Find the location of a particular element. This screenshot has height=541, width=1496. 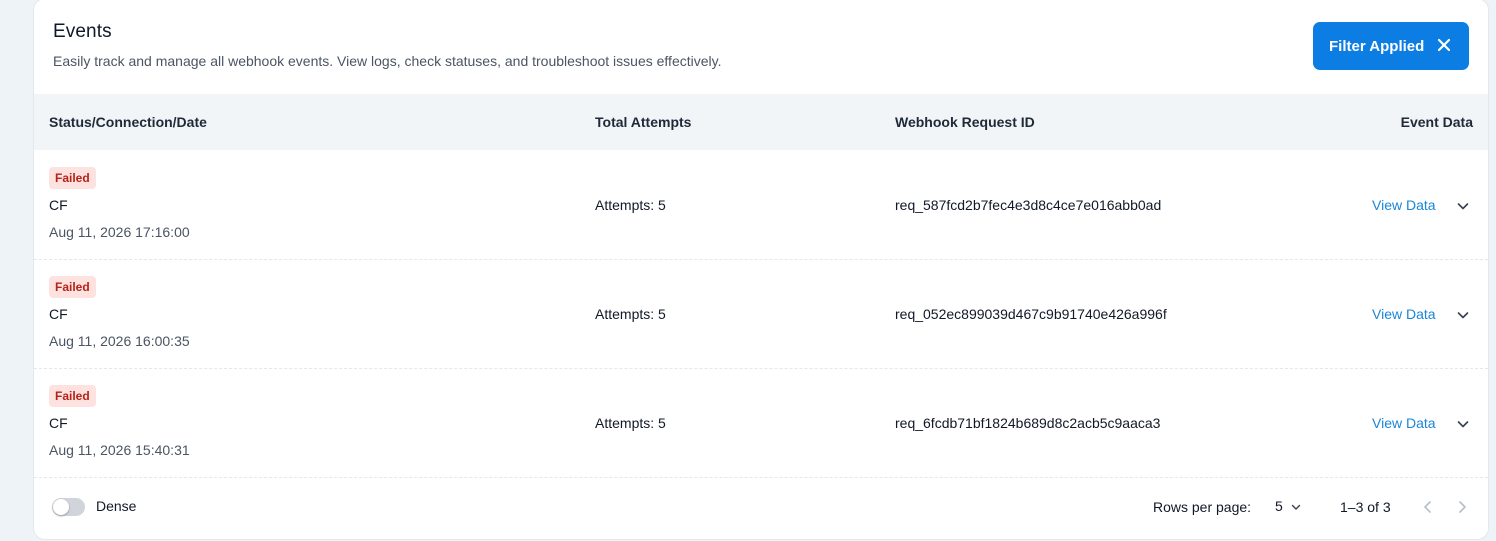

dense-label: Dense is located at coordinates (116, 506).